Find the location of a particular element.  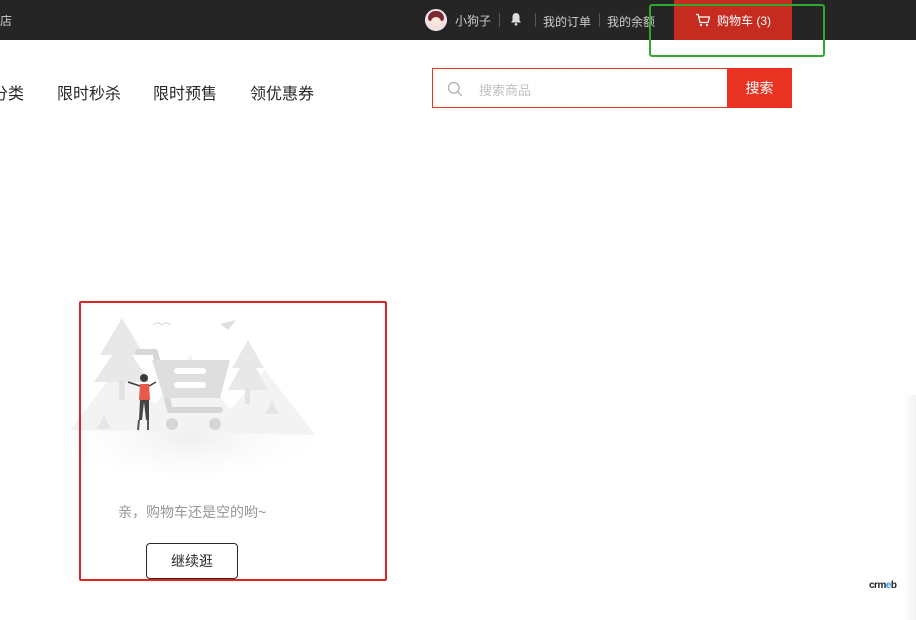

user-avatar is located at coordinates (436, 20).